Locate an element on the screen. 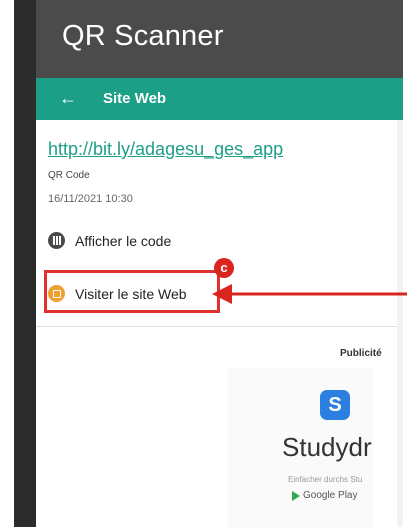 Image resolution: width=409 pixels, height=528 pixels. ad-app-name: Studydri is located at coordinates (327, 447).